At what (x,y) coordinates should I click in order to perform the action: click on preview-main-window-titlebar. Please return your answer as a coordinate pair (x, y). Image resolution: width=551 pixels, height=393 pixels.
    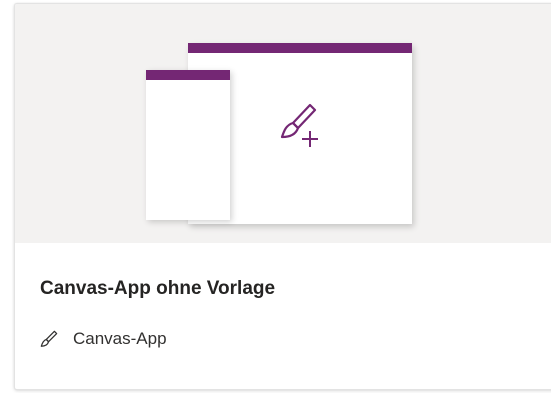
    Looking at the image, I should click on (300, 48).